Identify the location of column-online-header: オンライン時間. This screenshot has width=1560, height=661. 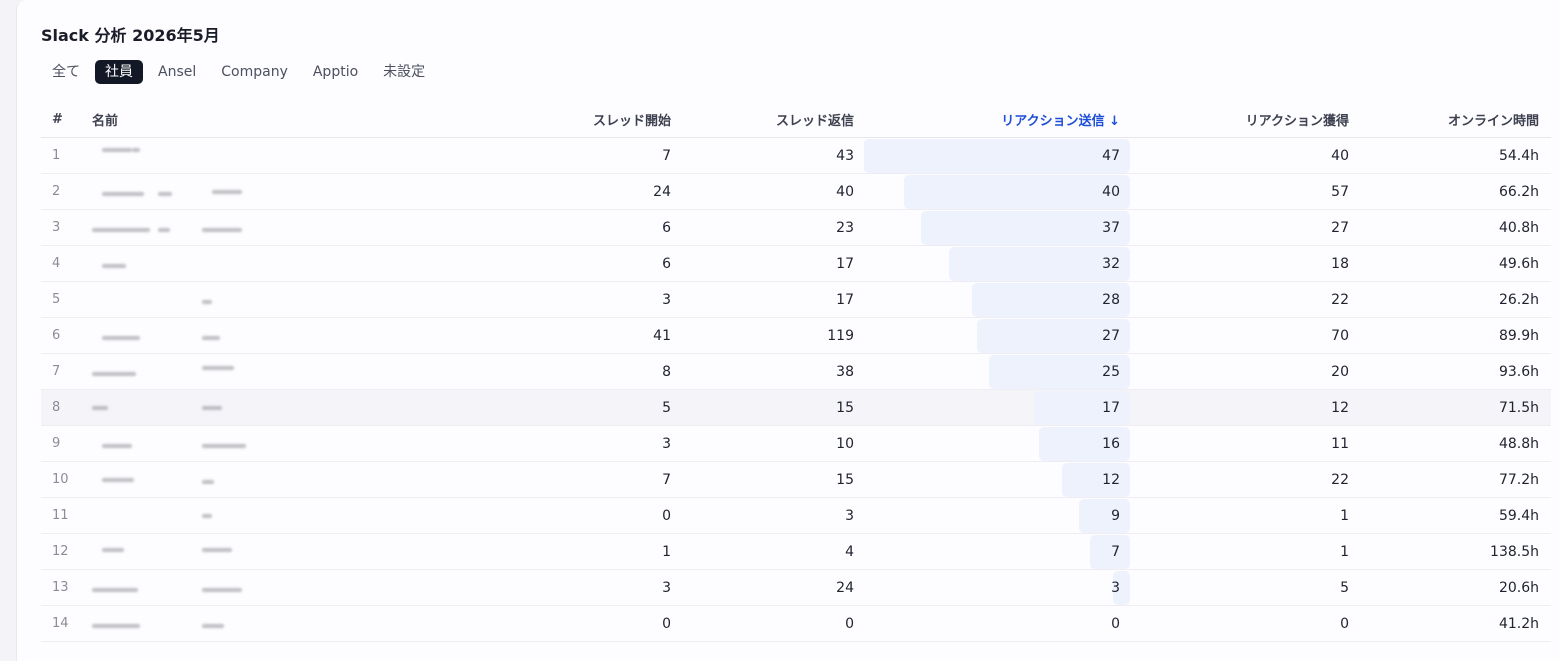
(1493, 119).